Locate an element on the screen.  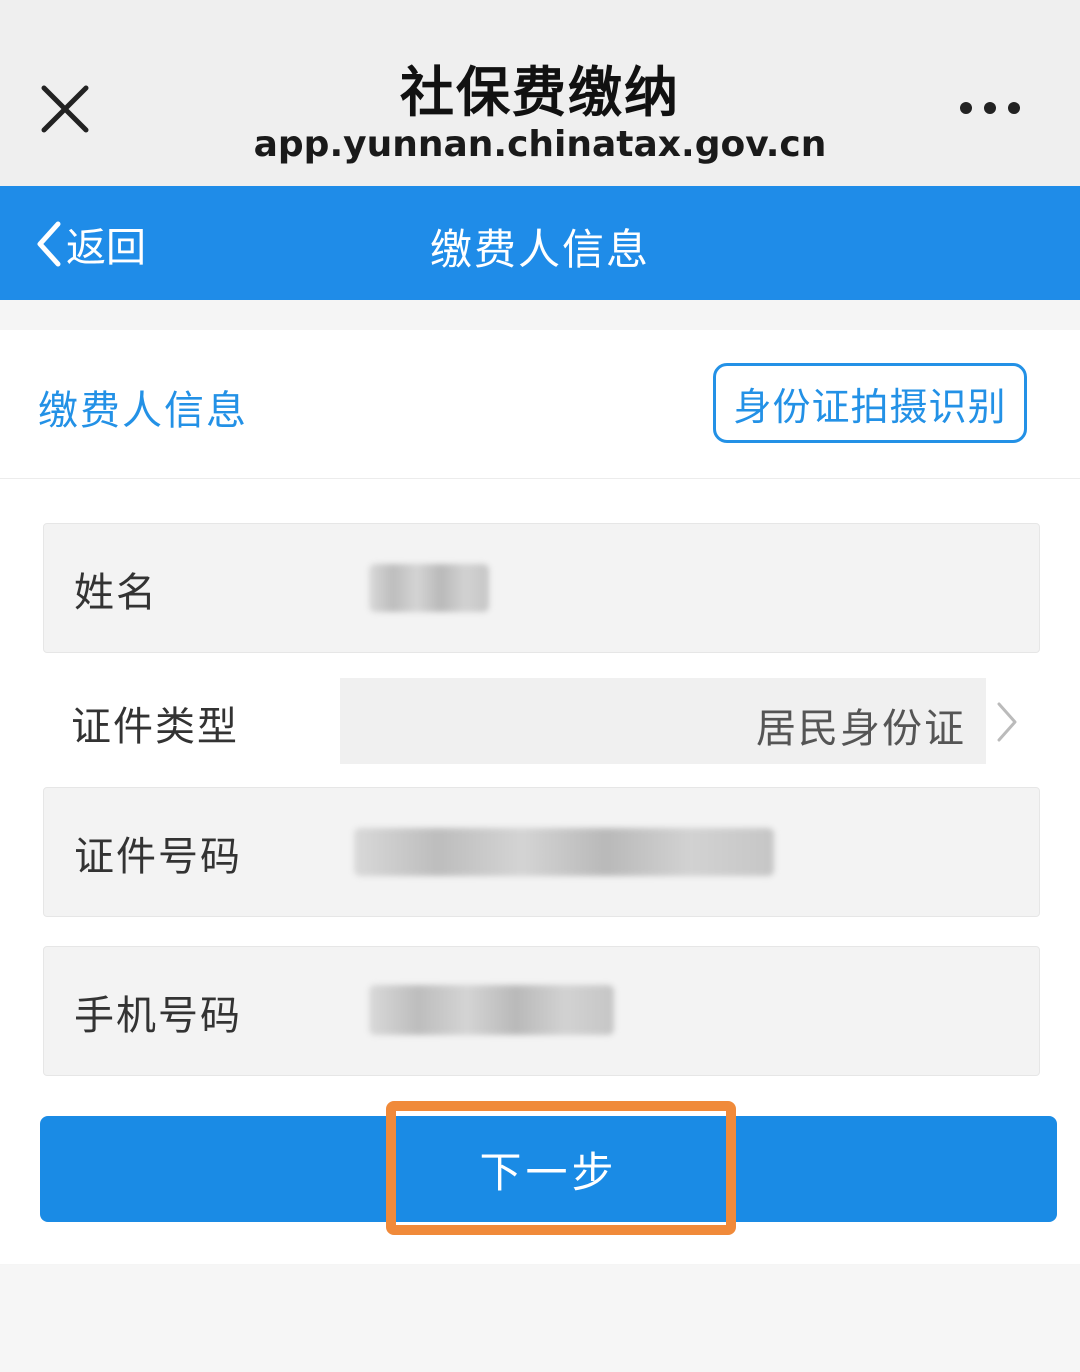
next-step-button: 下一步 is located at coordinates (548, 1169).